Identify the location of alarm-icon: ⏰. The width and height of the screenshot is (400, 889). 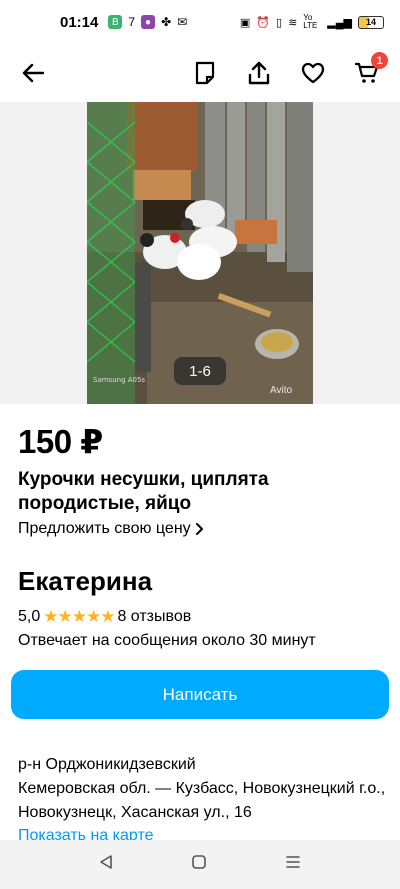
(263, 22).